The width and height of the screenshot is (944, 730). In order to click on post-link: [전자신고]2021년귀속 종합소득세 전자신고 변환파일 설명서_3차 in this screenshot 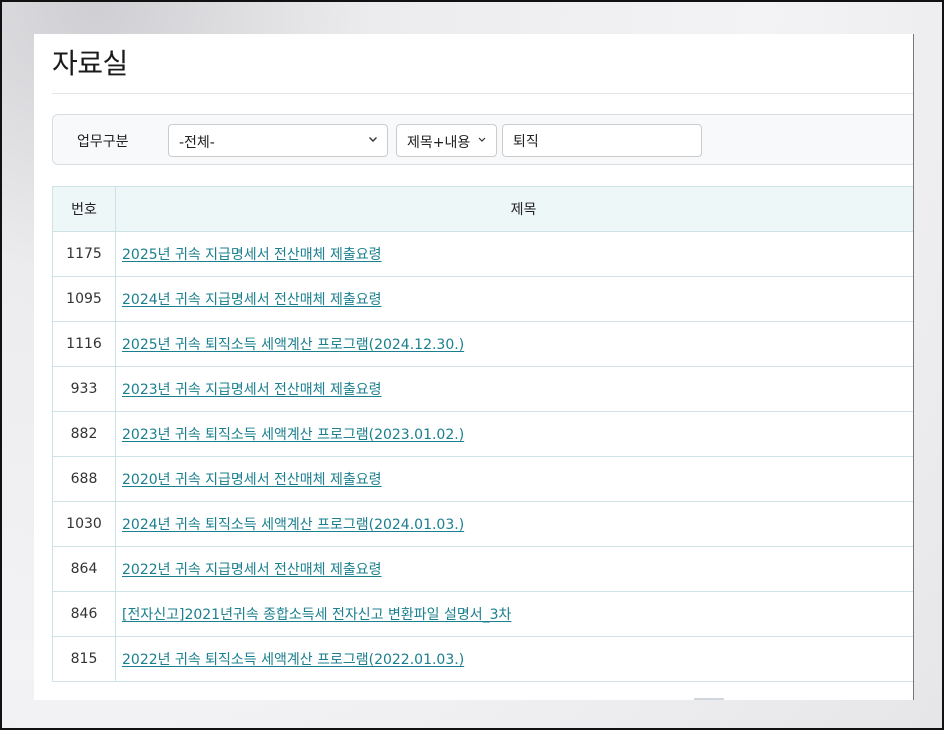, I will do `click(316, 615)`.